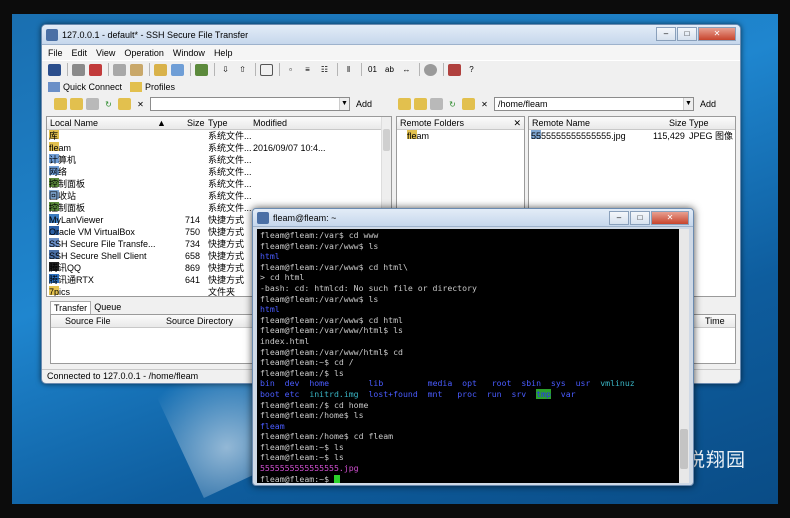 The image size is (790, 518). What do you see at coordinates (454, 69) in the screenshot?
I see `settings-icon` at bounding box center [454, 69].